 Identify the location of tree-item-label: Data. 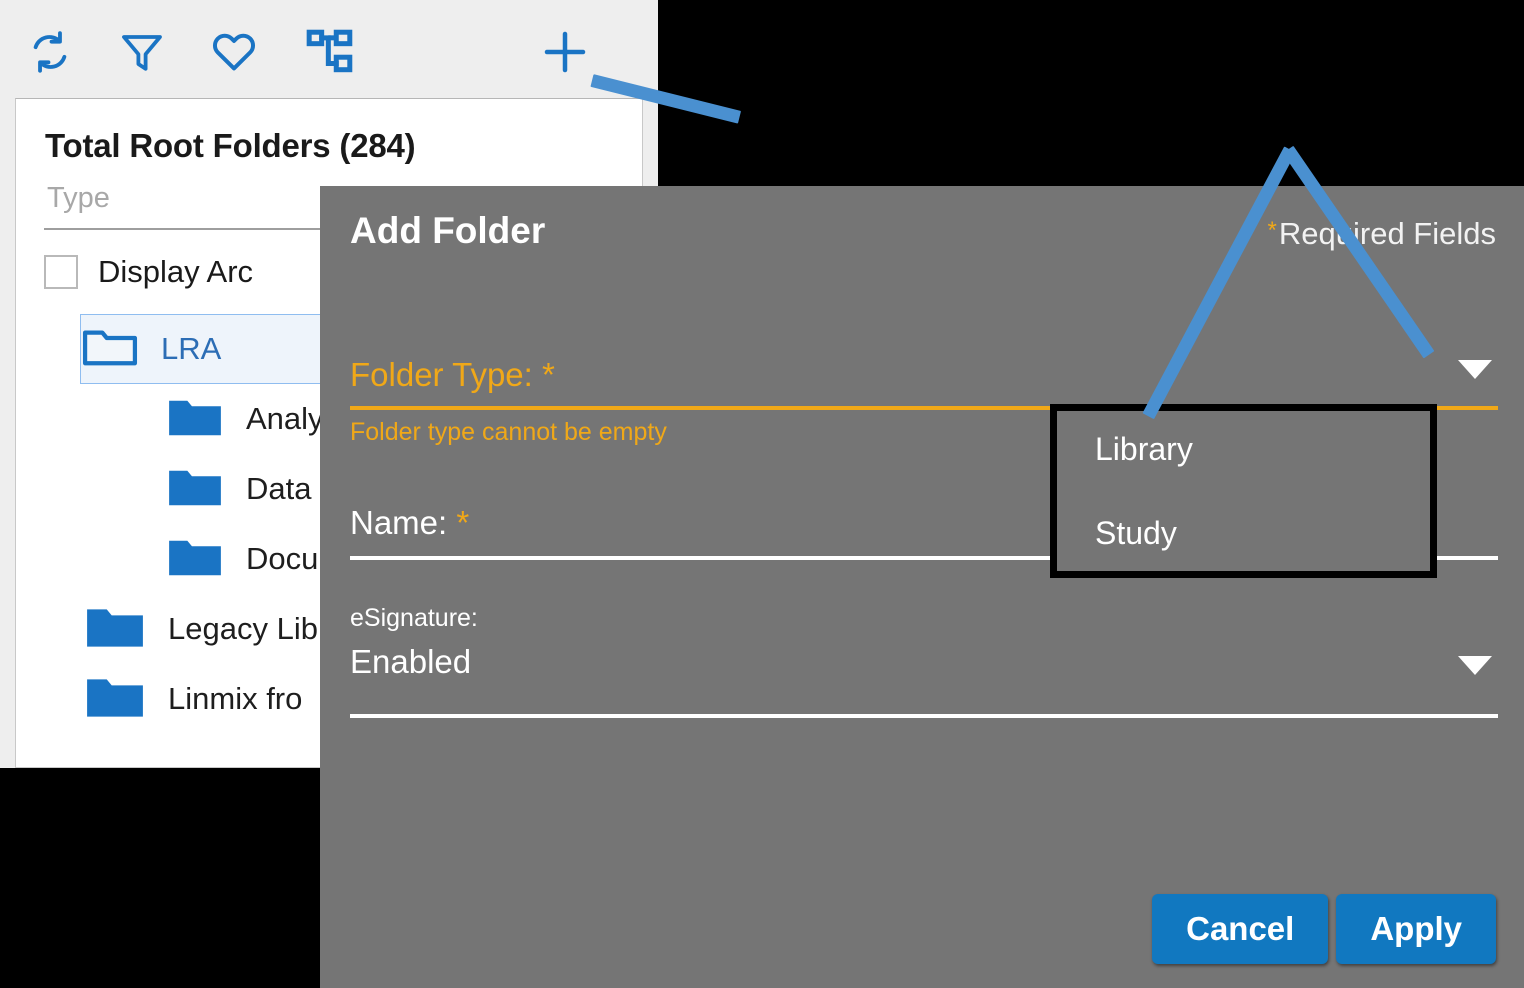
(279, 488).